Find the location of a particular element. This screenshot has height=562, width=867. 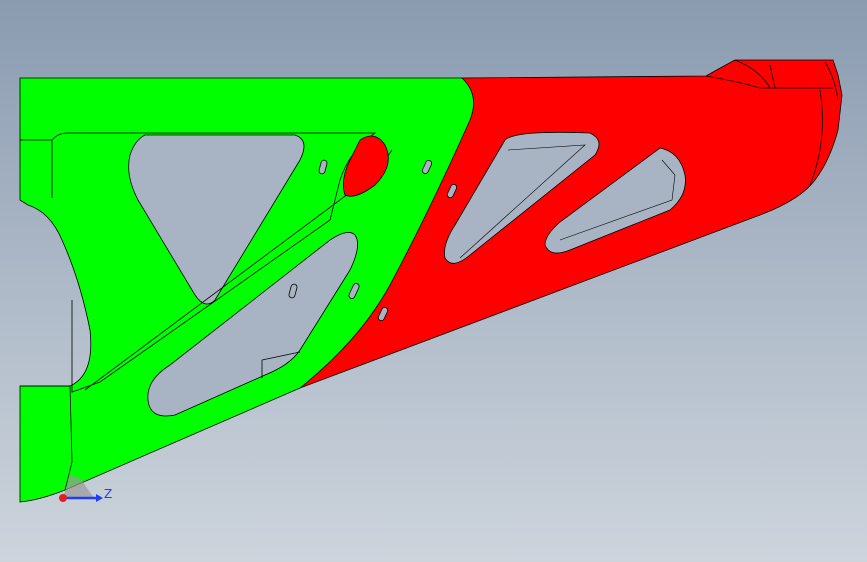

z-axis-label: Z is located at coordinates (108, 494).